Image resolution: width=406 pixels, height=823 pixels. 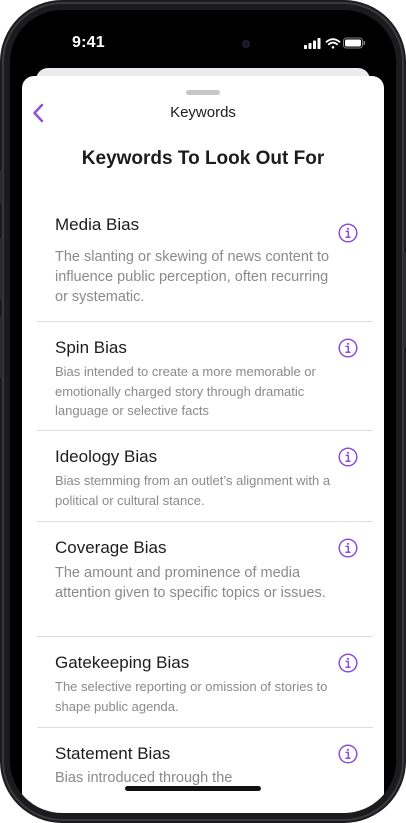 What do you see at coordinates (203, 92) in the screenshot?
I see `sheet-grabber` at bounding box center [203, 92].